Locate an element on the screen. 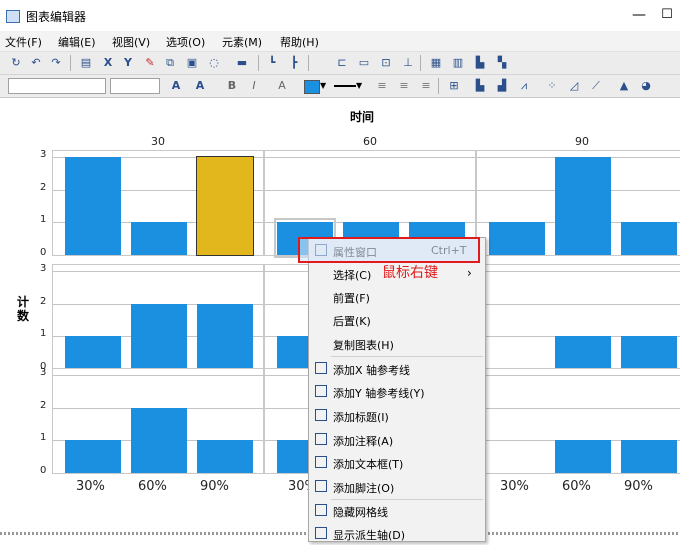 The image size is (680, 545). menu-options: 选项(O) is located at coordinates (185, 42).